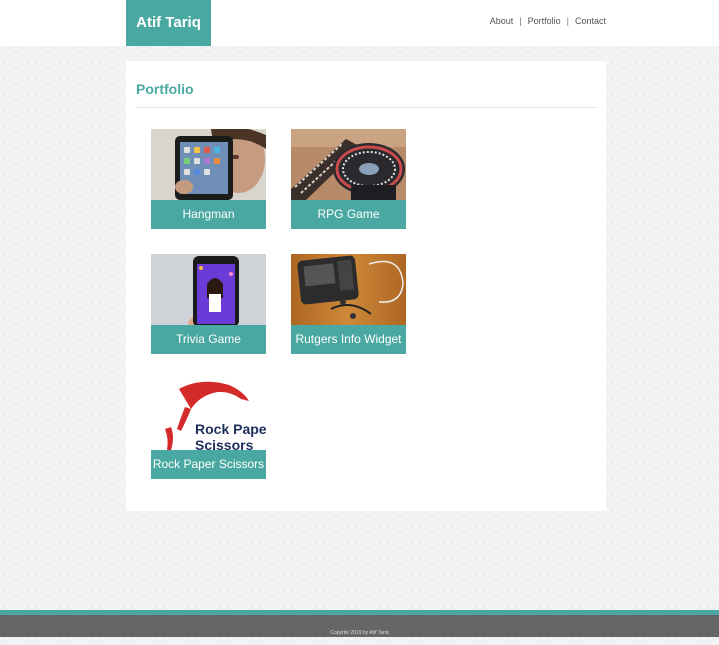 This screenshot has width=719, height=645. I want to click on site-footer: Copyrite 2019 by Atif Tariq, so click(359, 626).